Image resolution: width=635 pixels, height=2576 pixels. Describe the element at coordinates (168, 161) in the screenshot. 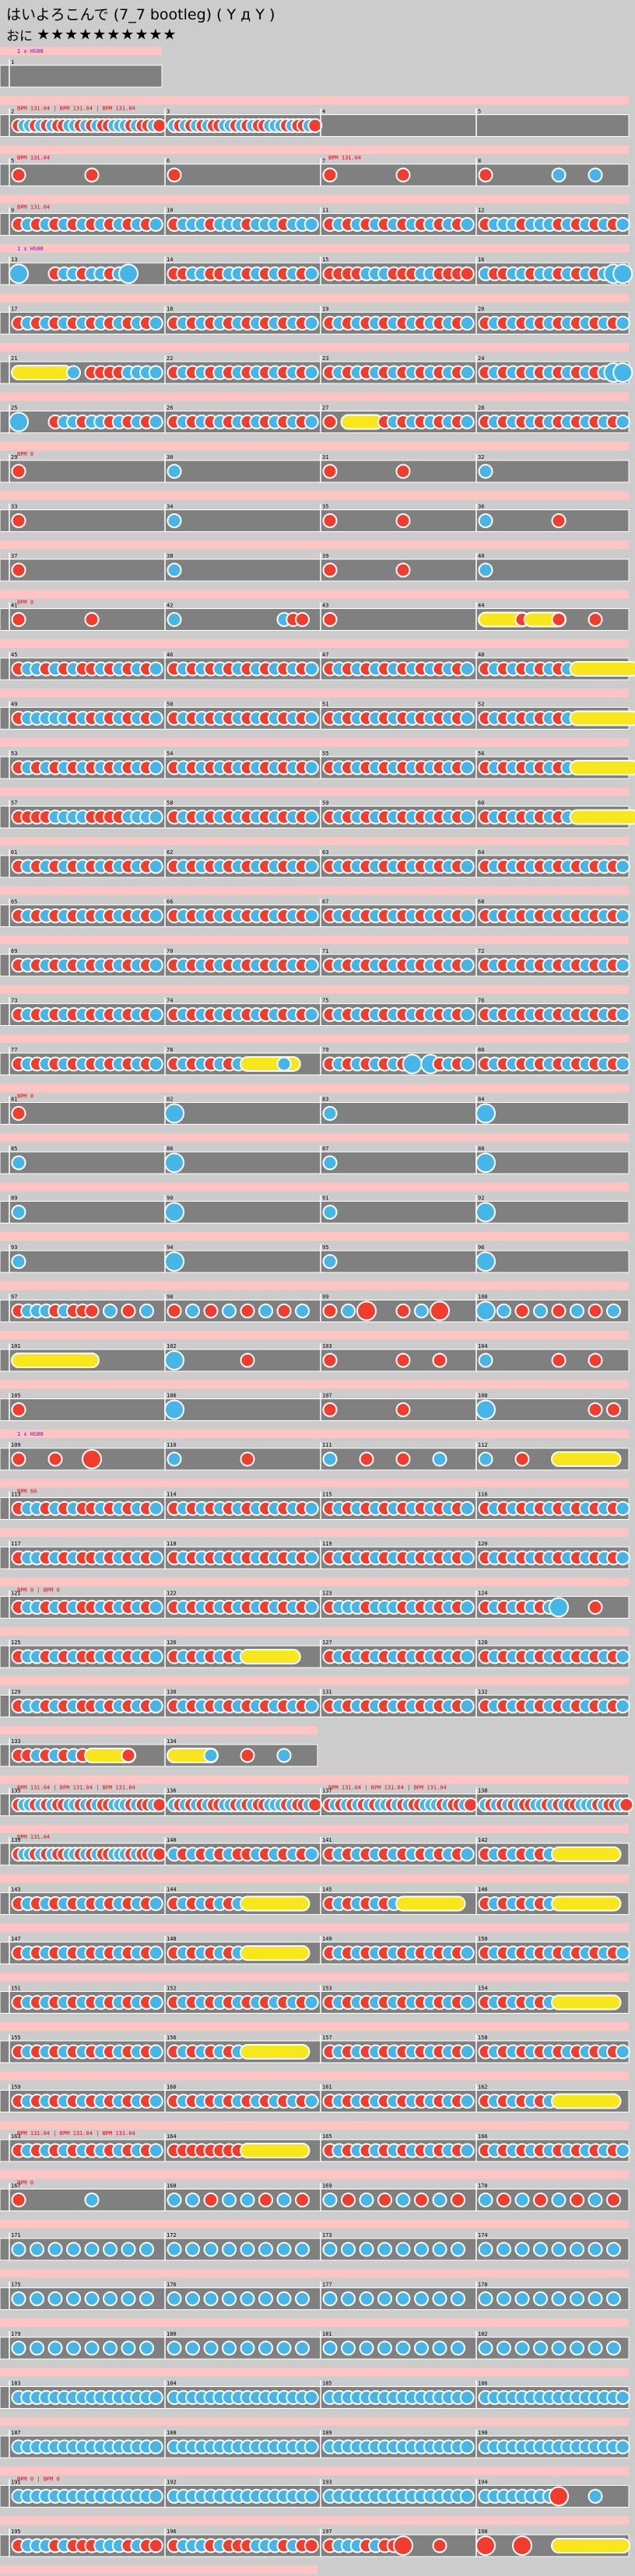

I see `bar-number: 6` at that location.